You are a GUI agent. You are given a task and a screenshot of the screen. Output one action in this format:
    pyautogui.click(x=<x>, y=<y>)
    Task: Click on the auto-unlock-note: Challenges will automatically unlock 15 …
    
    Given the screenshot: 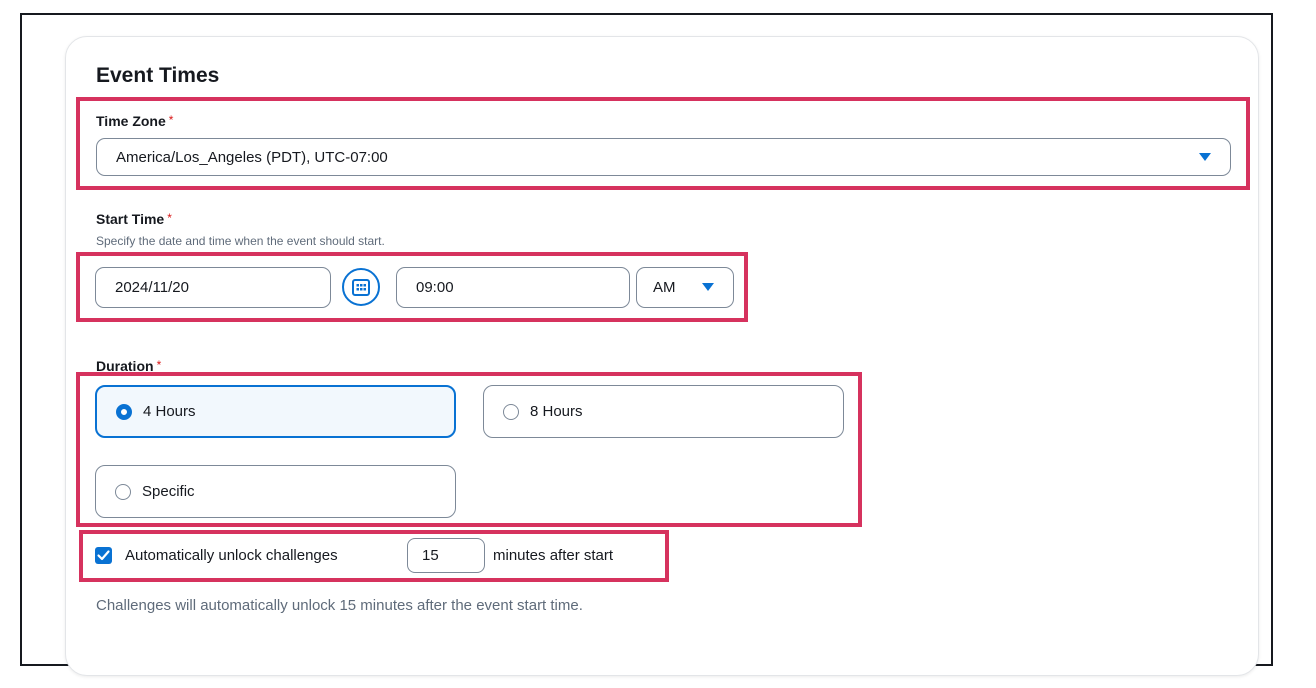 What is the action you would take?
    pyautogui.click(x=339, y=605)
    